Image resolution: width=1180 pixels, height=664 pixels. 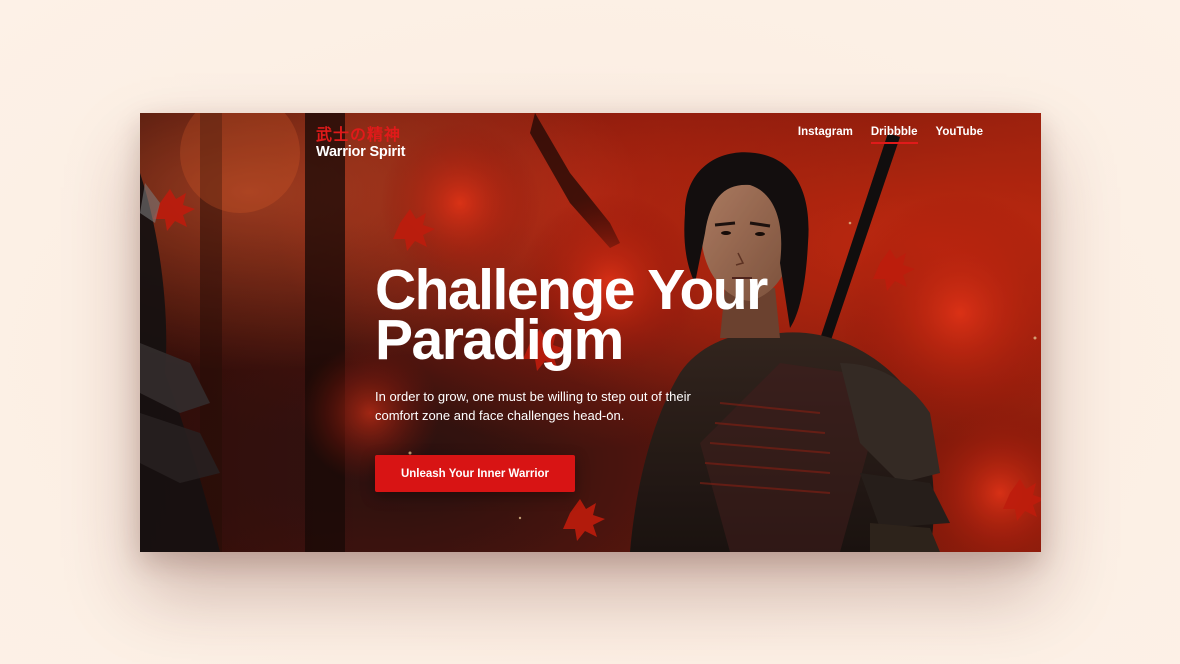 I want to click on top-nav: Instagram Dribbble YouTube, so click(x=890, y=135).